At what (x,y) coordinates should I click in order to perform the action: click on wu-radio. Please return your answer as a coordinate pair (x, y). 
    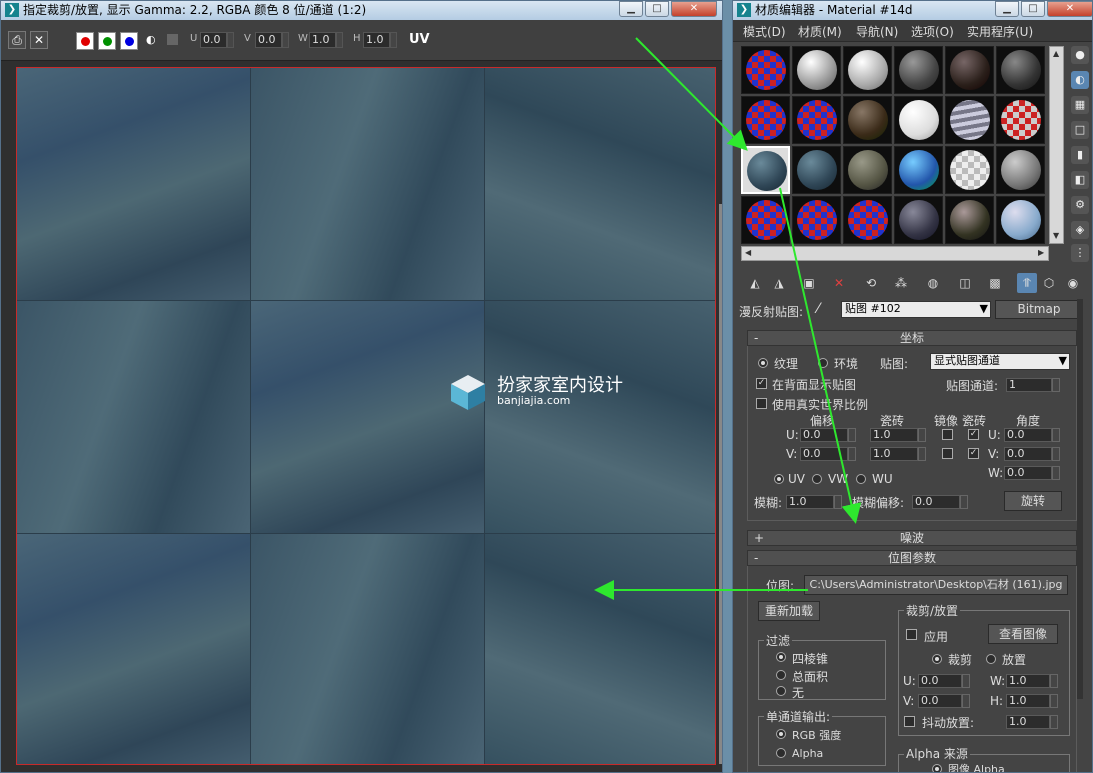
    Looking at the image, I should click on (861, 479).